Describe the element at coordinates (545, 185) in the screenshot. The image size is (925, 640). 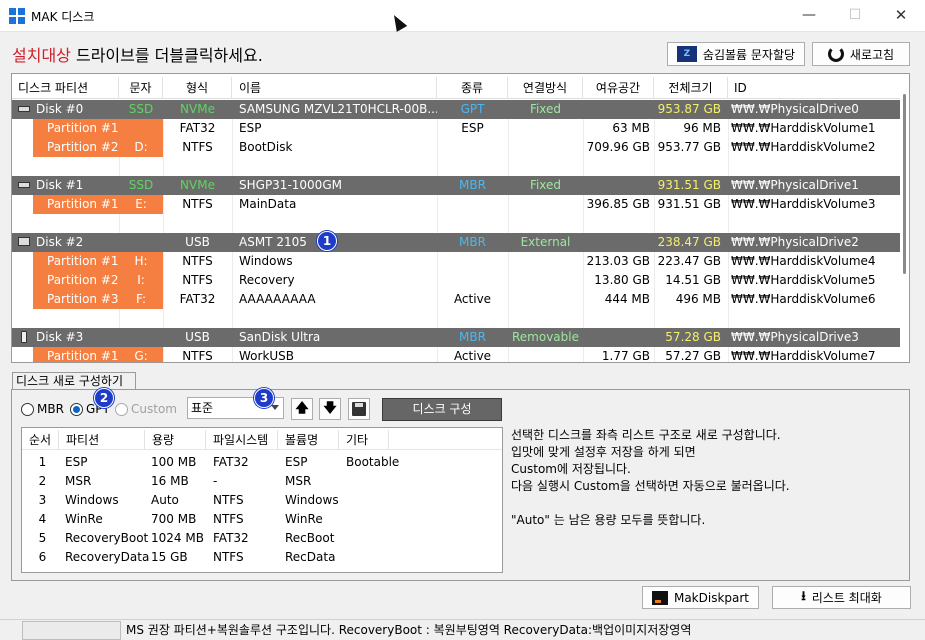
I see `cell-connection: Fixed` at that location.